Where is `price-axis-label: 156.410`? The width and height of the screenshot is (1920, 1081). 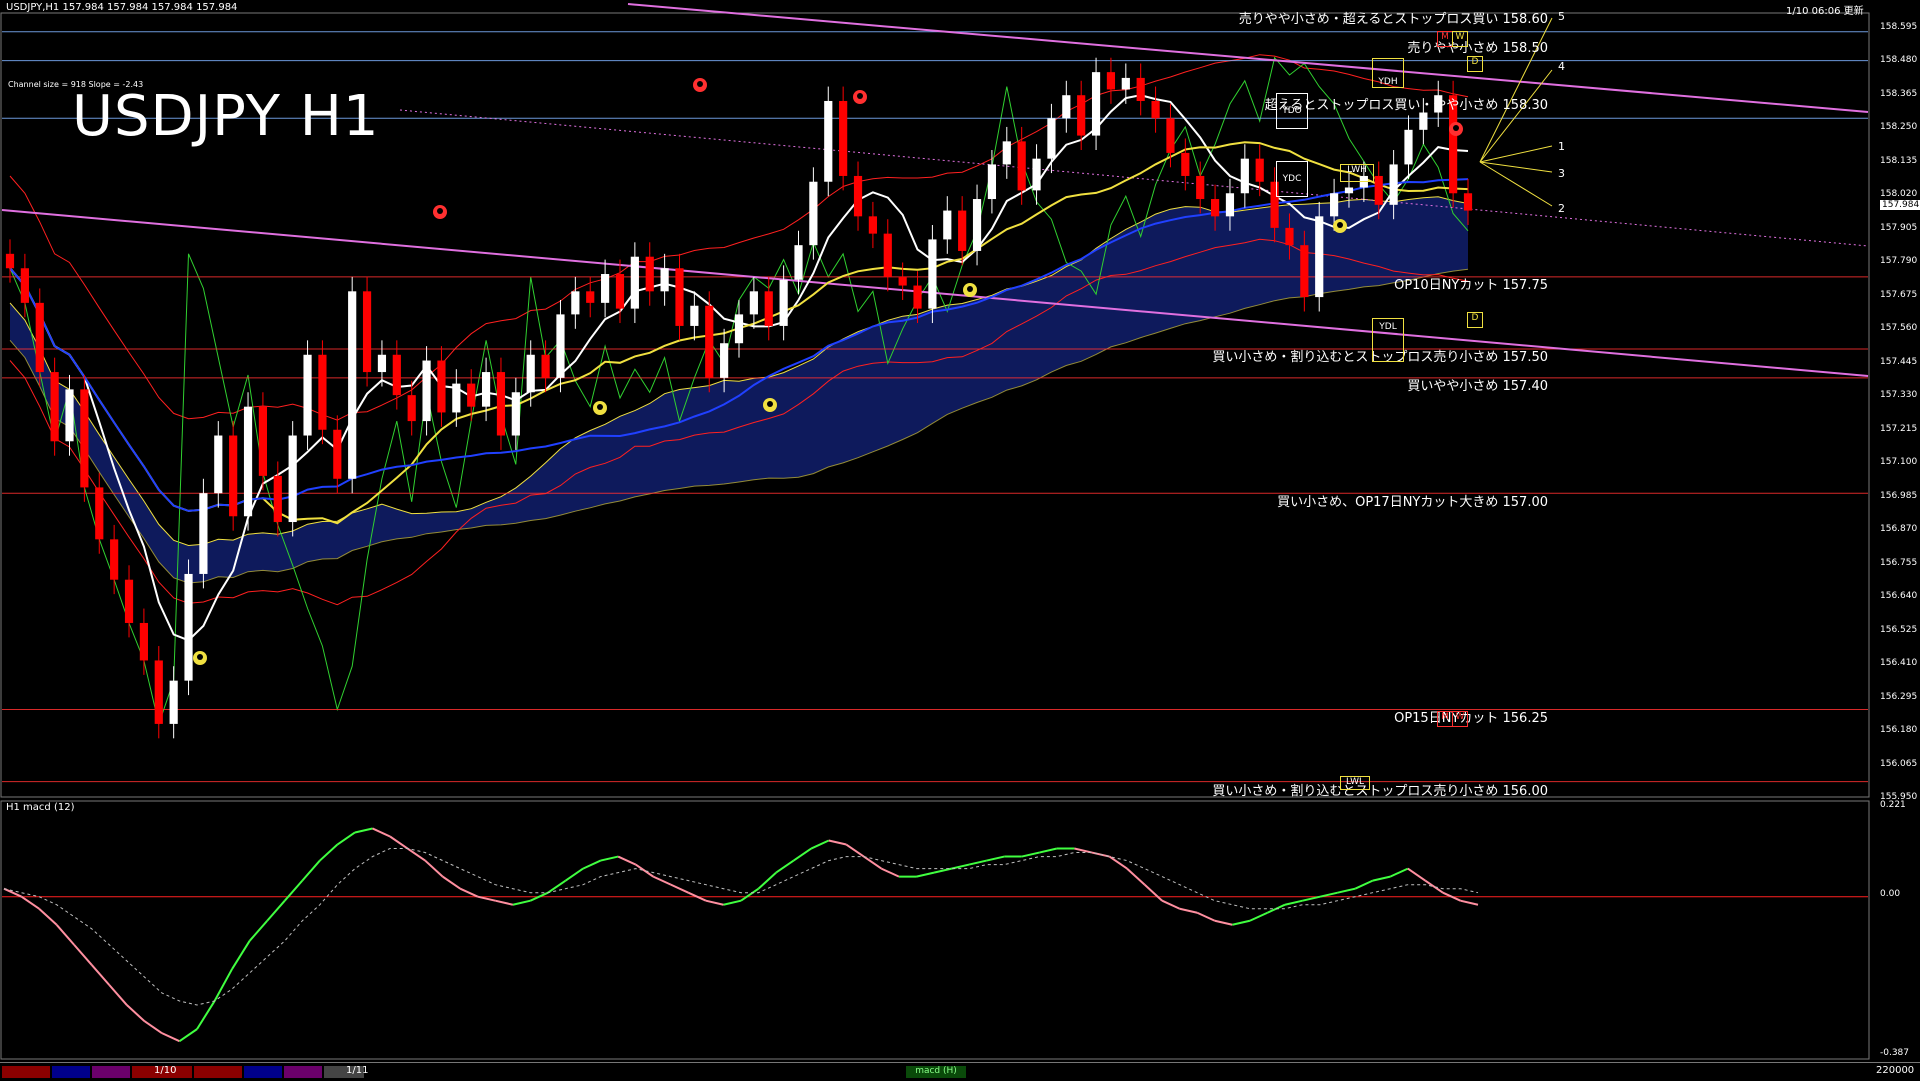 price-axis-label: 156.410 is located at coordinates (1899, 663).